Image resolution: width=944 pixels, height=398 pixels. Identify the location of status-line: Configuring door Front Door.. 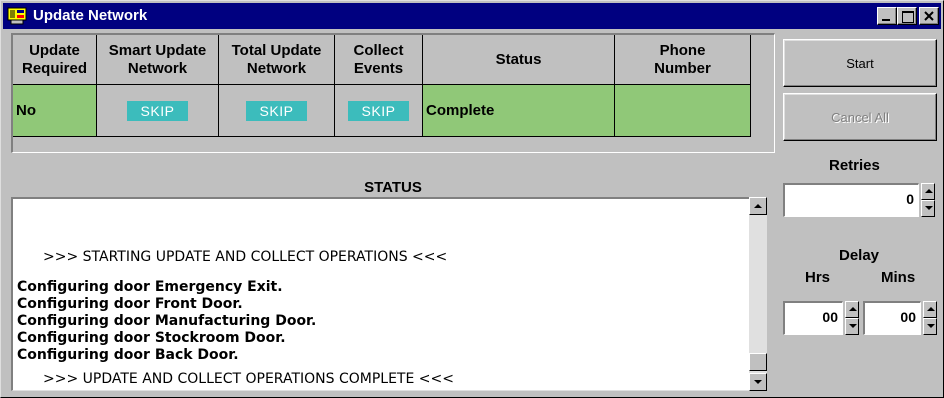
(130, 304).